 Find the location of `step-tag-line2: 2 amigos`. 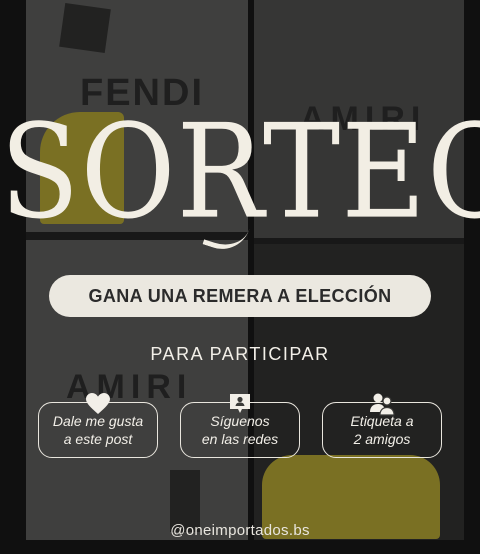

step-tag-line2: 2 amigos is located at coordinates (382, 439).